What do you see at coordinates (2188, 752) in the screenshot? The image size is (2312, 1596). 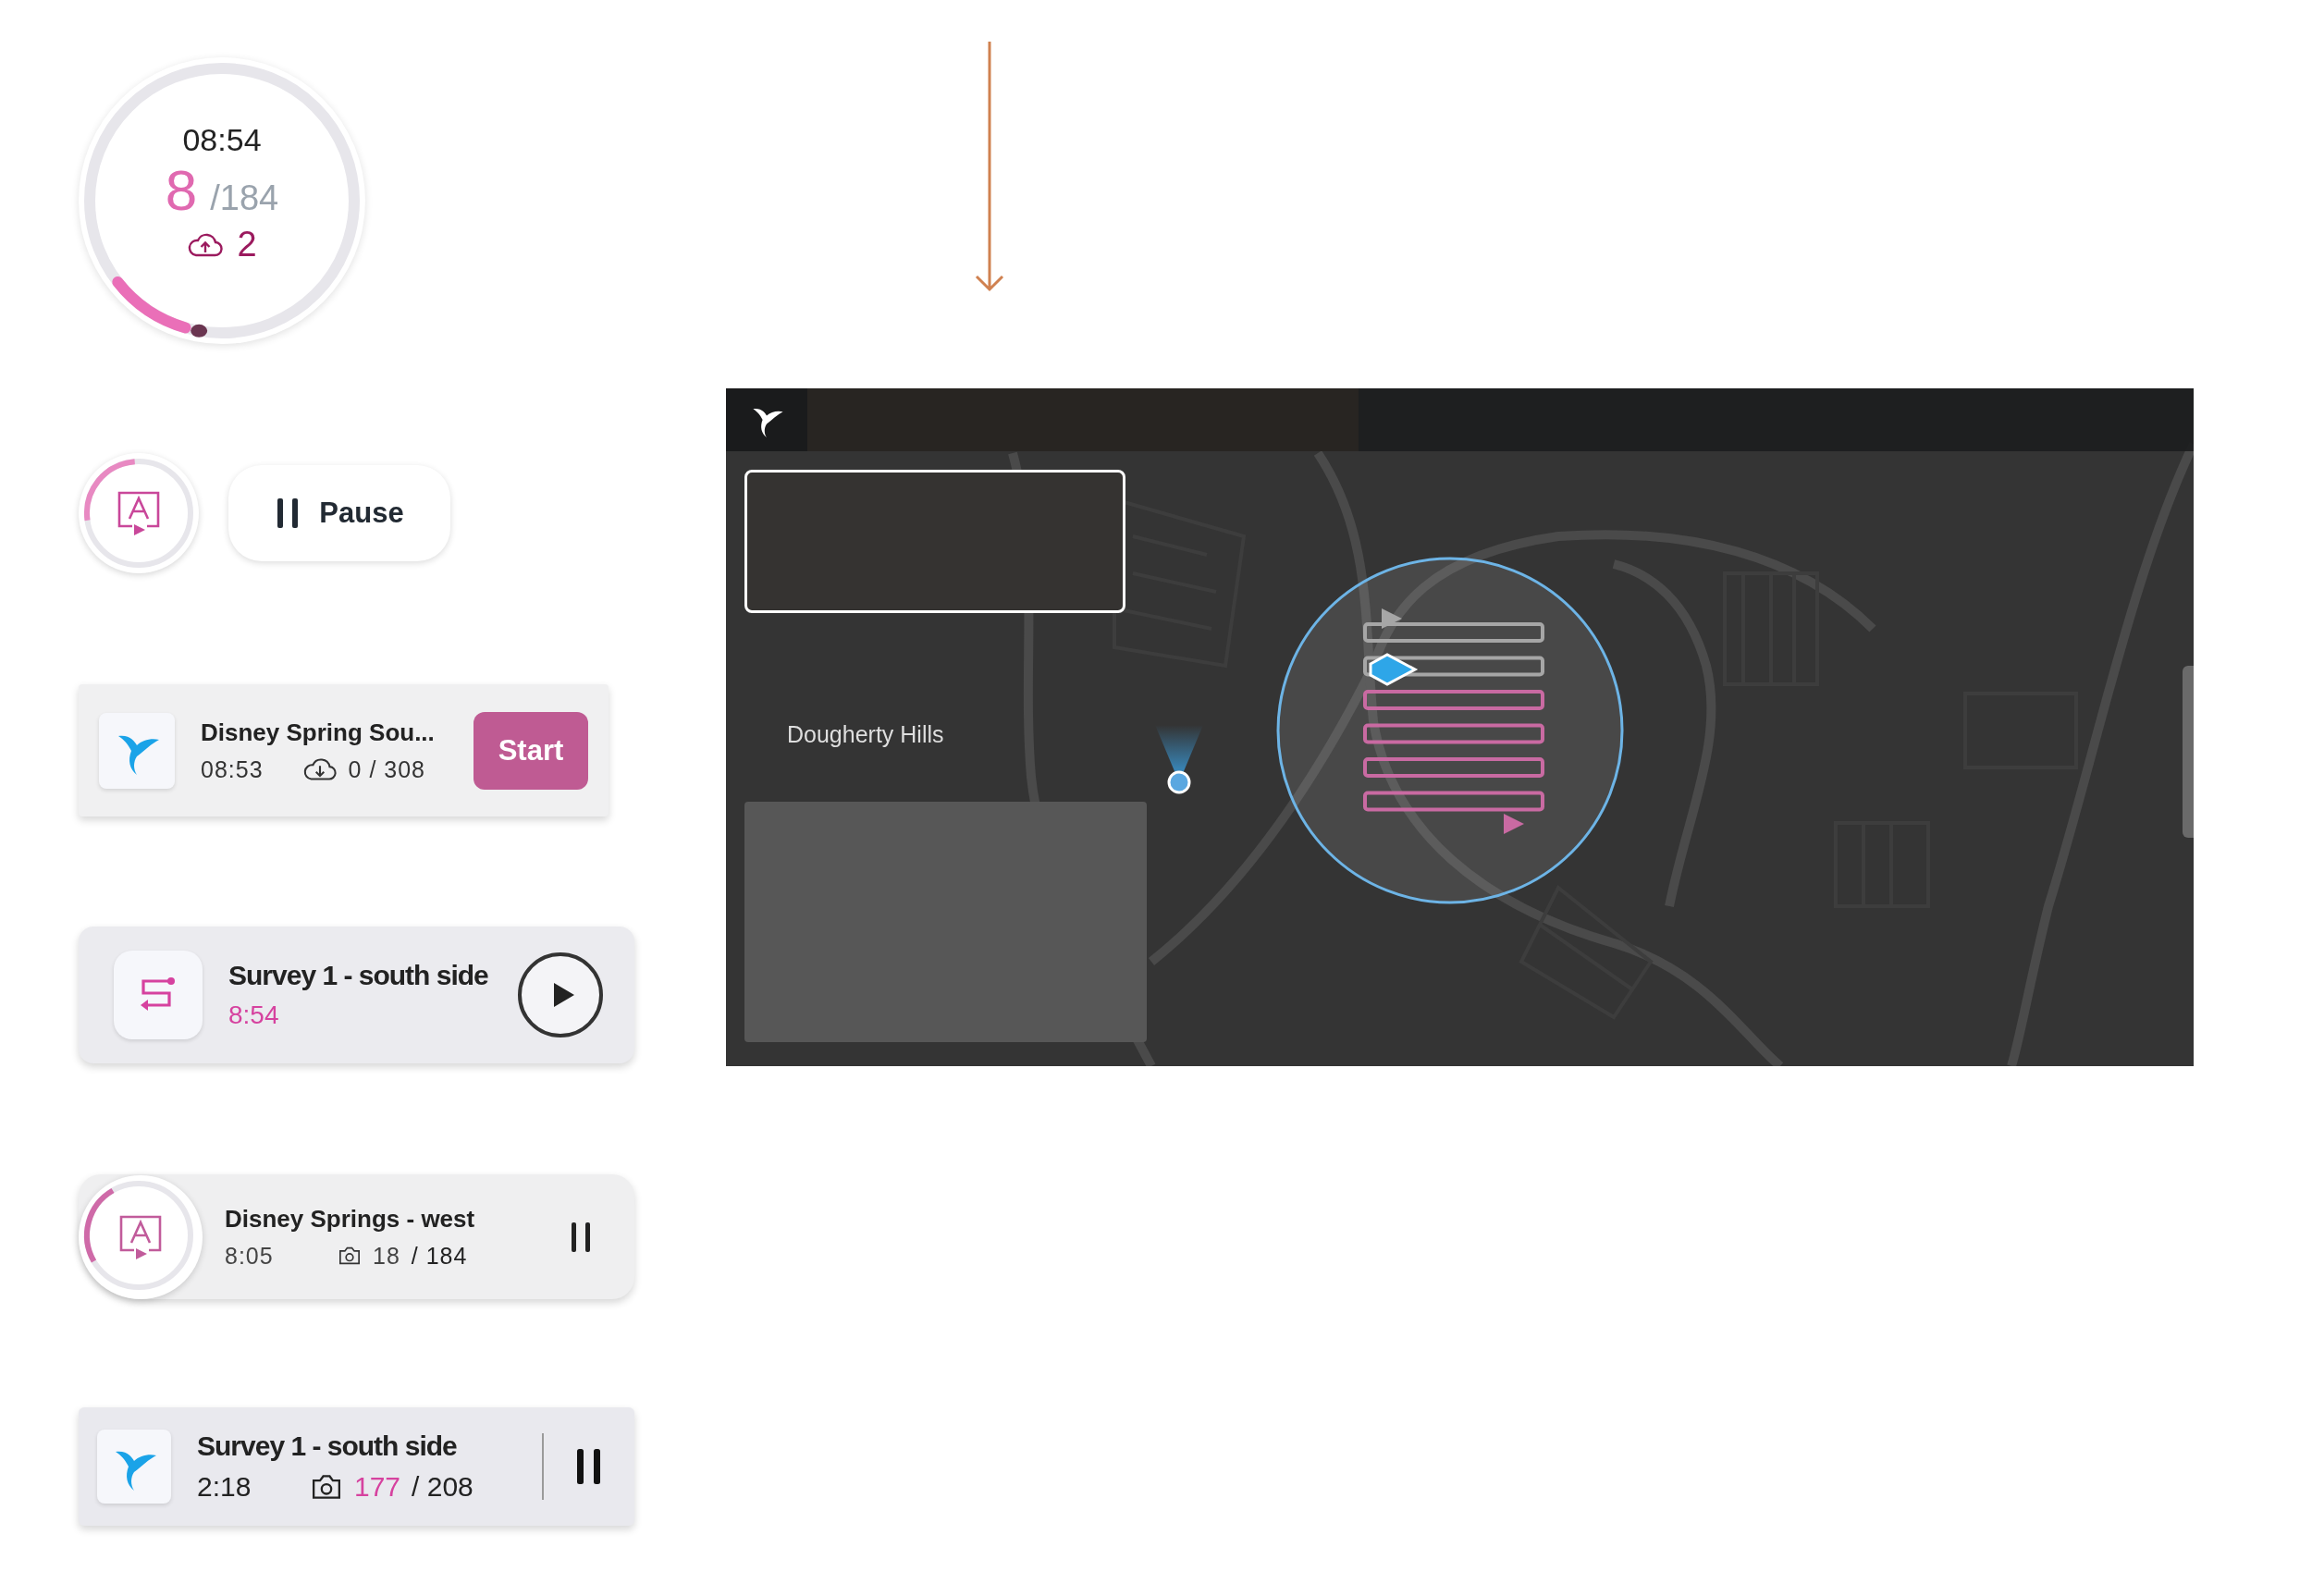 I see `side-handle` at bounding box center [2188, 752].